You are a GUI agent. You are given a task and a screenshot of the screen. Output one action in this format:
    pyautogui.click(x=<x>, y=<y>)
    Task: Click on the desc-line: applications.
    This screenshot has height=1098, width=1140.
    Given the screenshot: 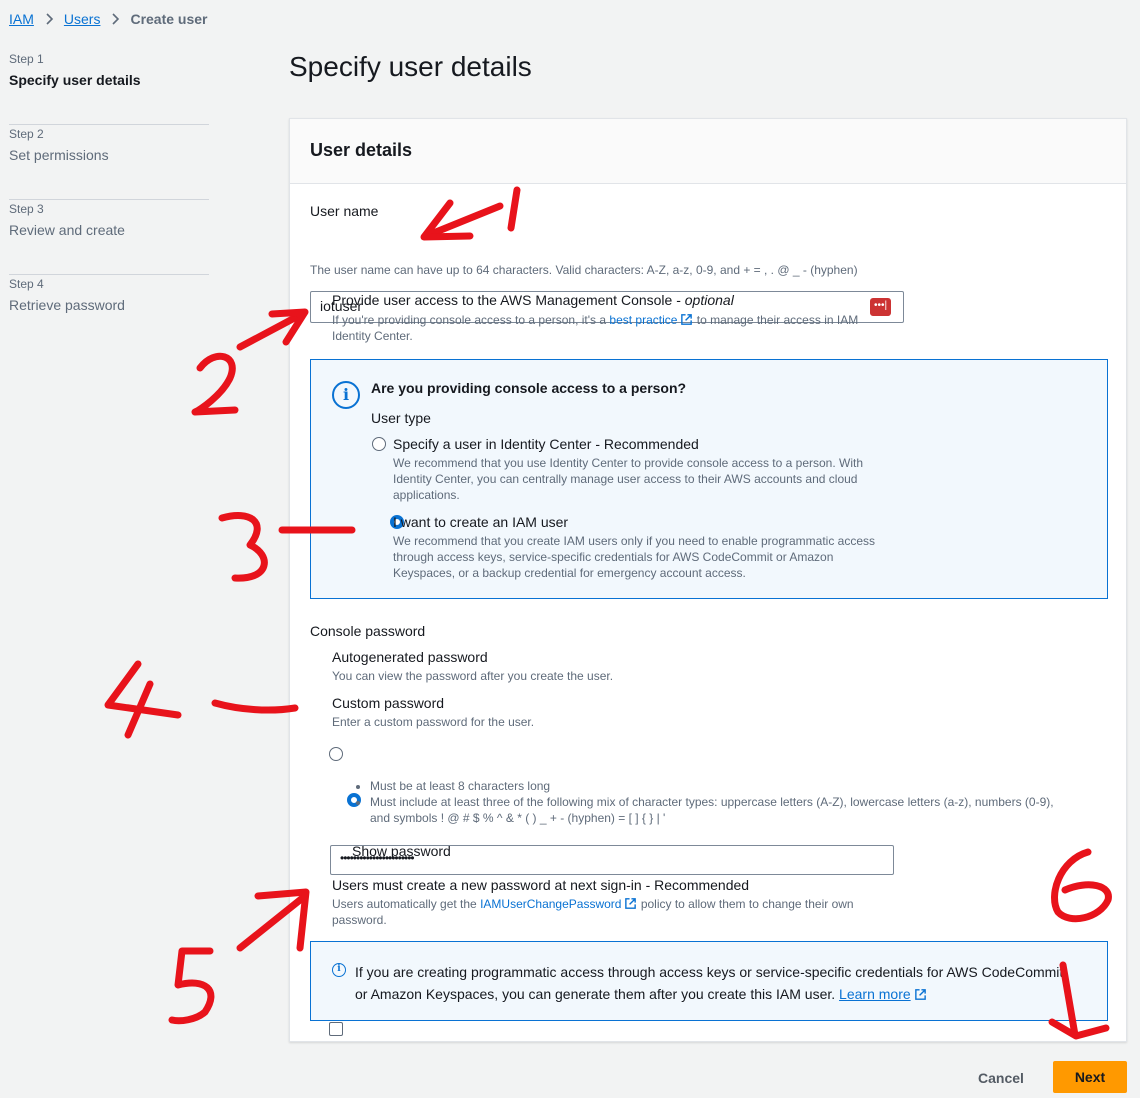 What is the action you would take?
    pyautogui.click(x=426, y=495)
    